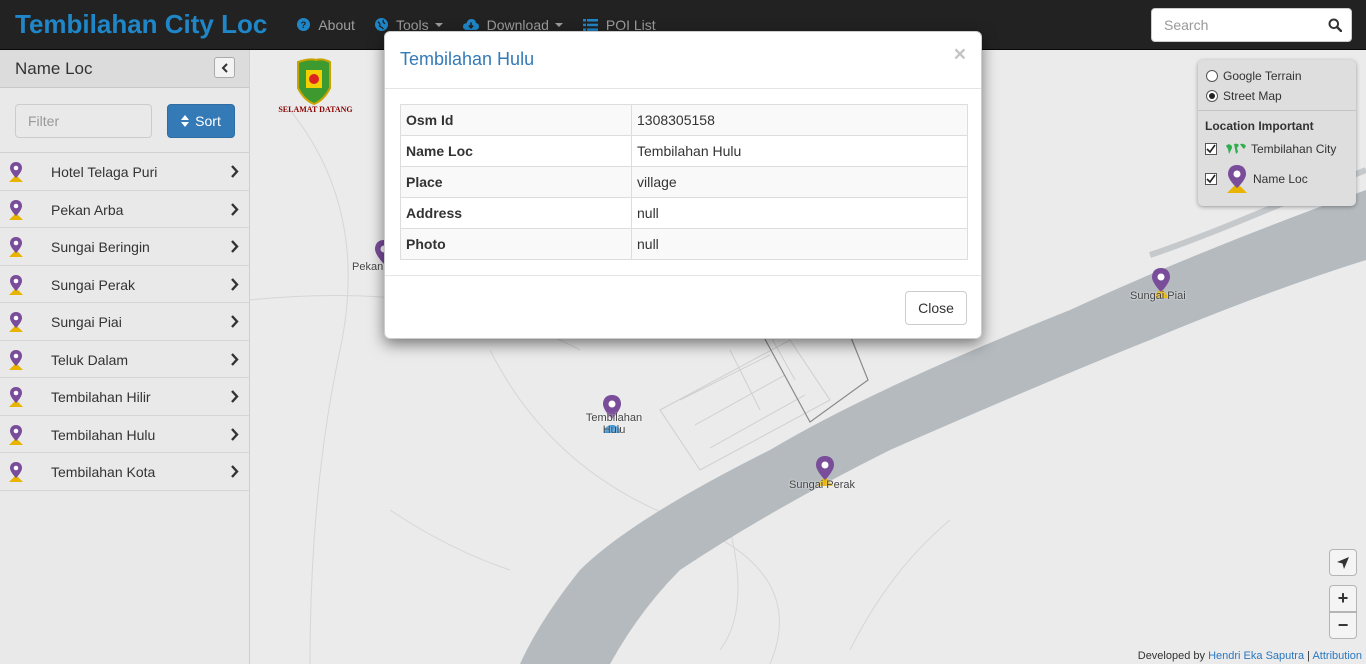 The width and height of the screenshot is (1366, 664). What do you see at coordinates (516, 244) in the screenshot?
I see `info-key: Photo` at bounding box center [516, 244].